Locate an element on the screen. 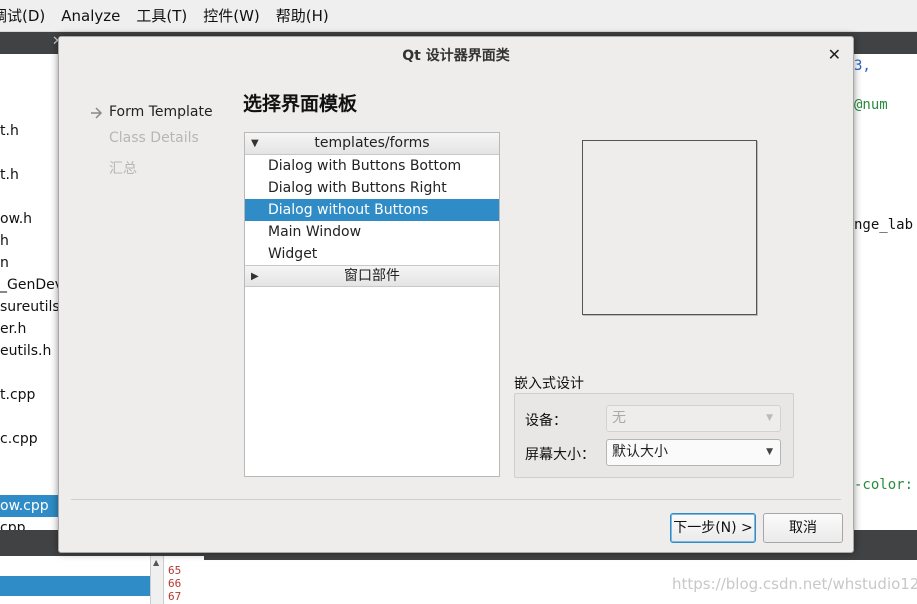  tree-group-widgets: ▶ 窗口部件 is located at coordinates (372, 276).